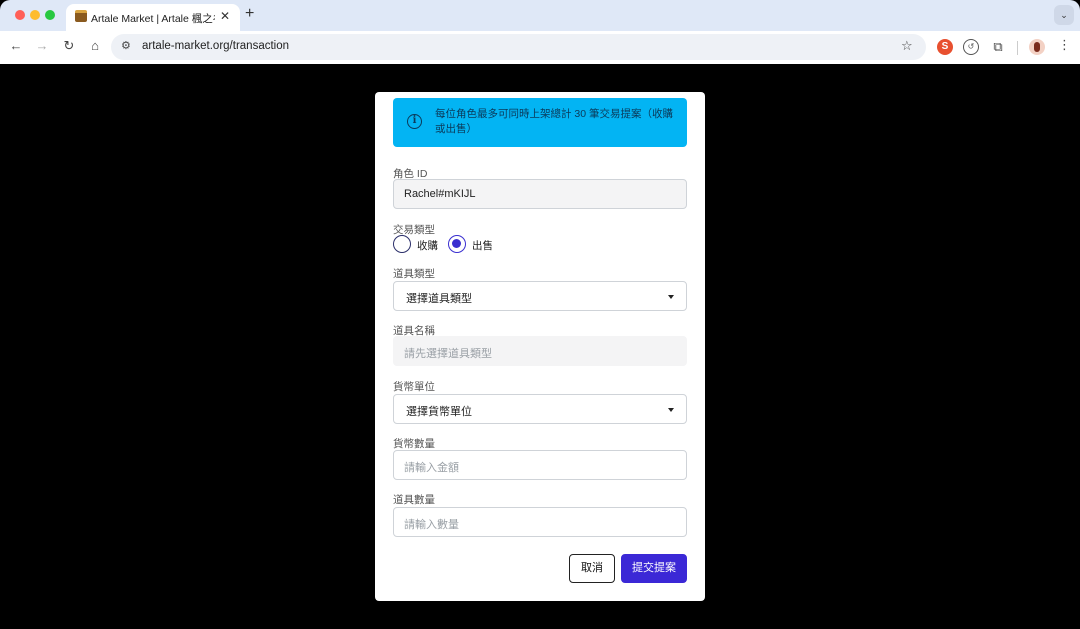 This screenshot has width=1080, height=629. Describe the element at coordinates (16, 45) in the screenshot. I see `back-arrow-icon: ←` at that location.